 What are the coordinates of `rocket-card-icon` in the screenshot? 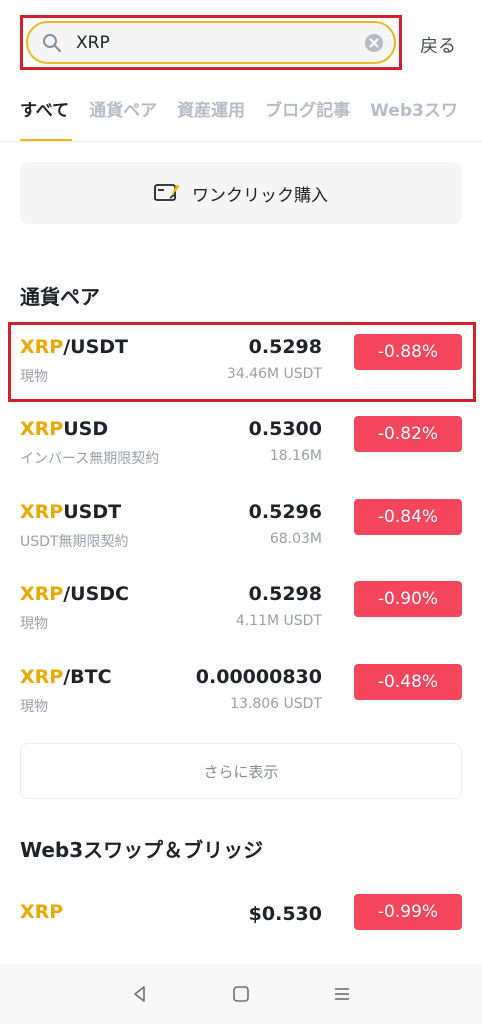 It's located at (168, 193).